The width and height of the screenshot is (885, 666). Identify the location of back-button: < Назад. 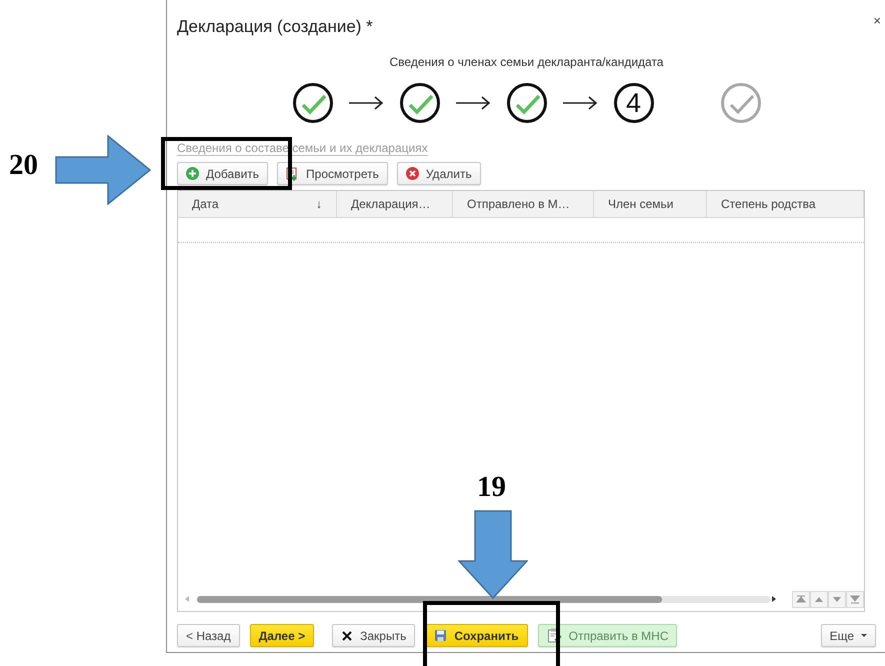
(208, 635).